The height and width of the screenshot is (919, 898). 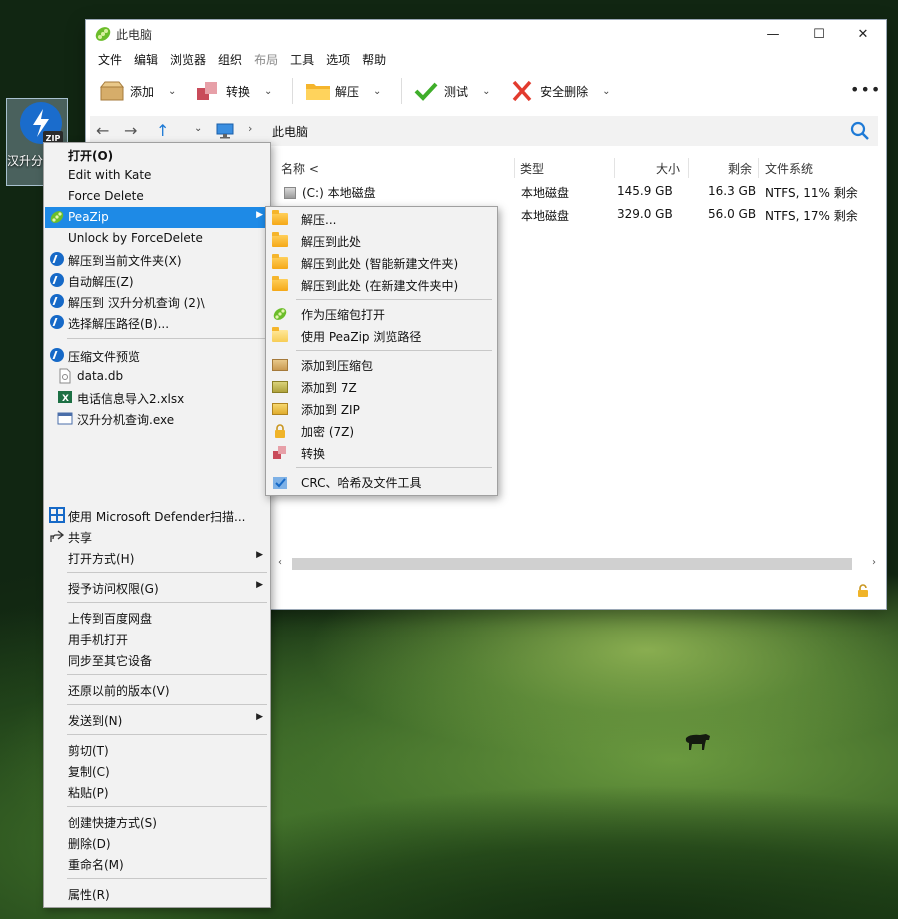 I want to click on menu-item-peazip: PeaZip ▶, so click(x=157, y=217).